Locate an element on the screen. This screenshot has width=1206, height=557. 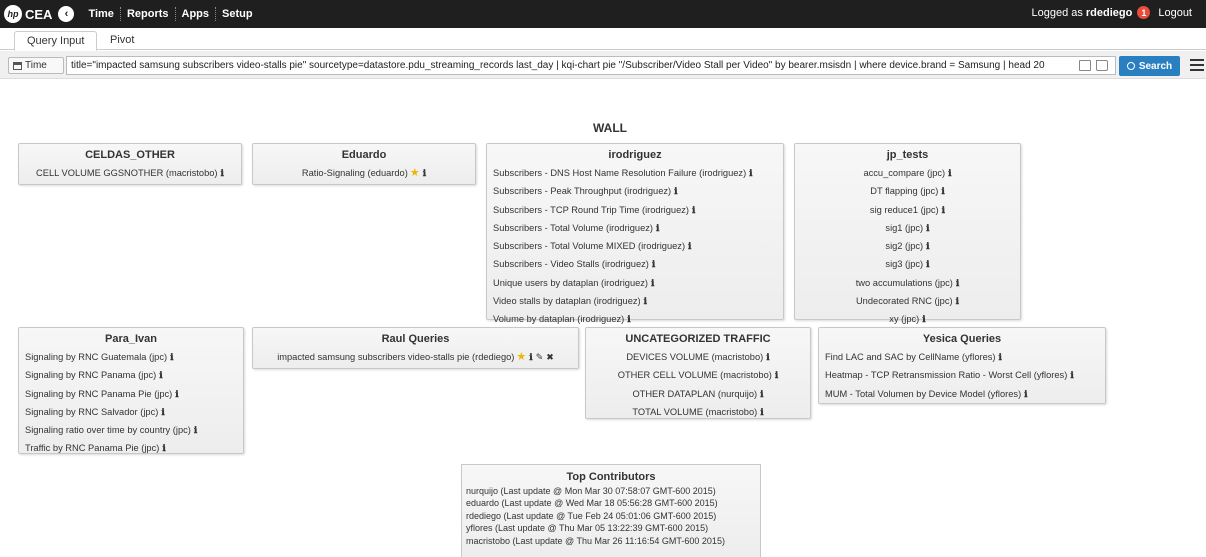
query-input is located at coordinates (591, 65).